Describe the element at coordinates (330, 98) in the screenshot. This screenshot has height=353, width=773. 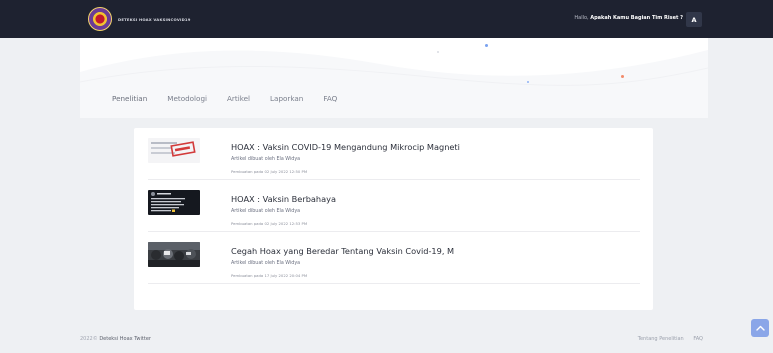
I see `tab-faq: FAQ` at that location.